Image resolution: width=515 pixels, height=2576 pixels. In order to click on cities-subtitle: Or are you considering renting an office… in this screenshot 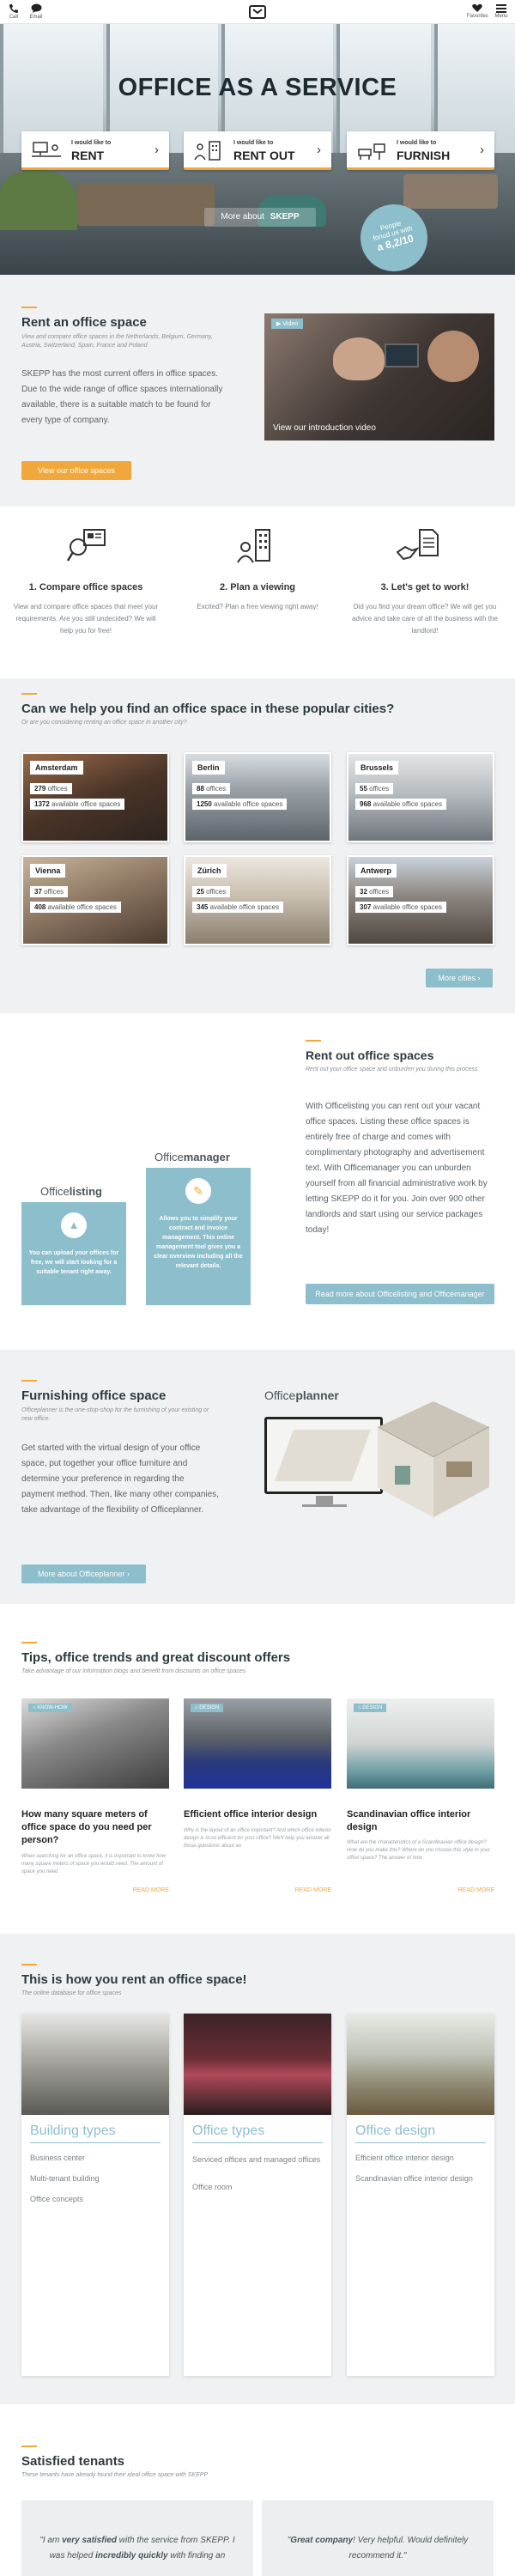, I will do `click(104, 723)`.